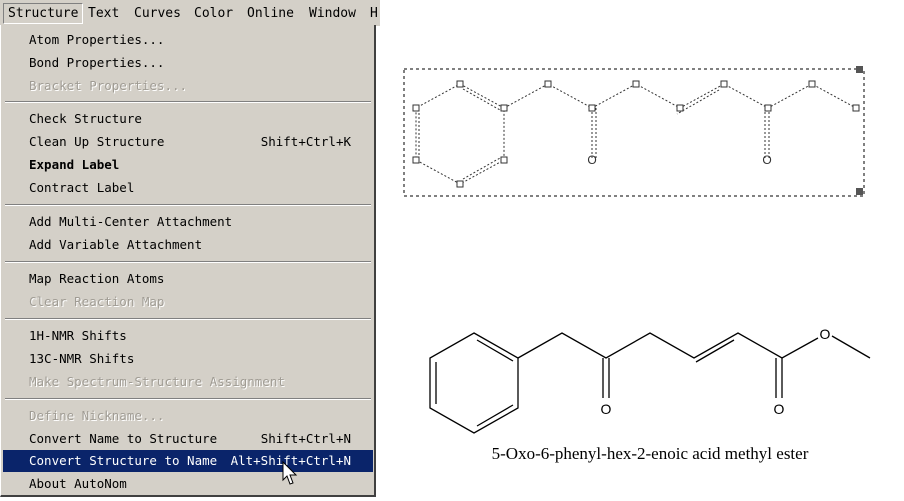  Describe the element at coordinates (460, 134) in the screenshot. I see `benzene-ring-selected` at that location.